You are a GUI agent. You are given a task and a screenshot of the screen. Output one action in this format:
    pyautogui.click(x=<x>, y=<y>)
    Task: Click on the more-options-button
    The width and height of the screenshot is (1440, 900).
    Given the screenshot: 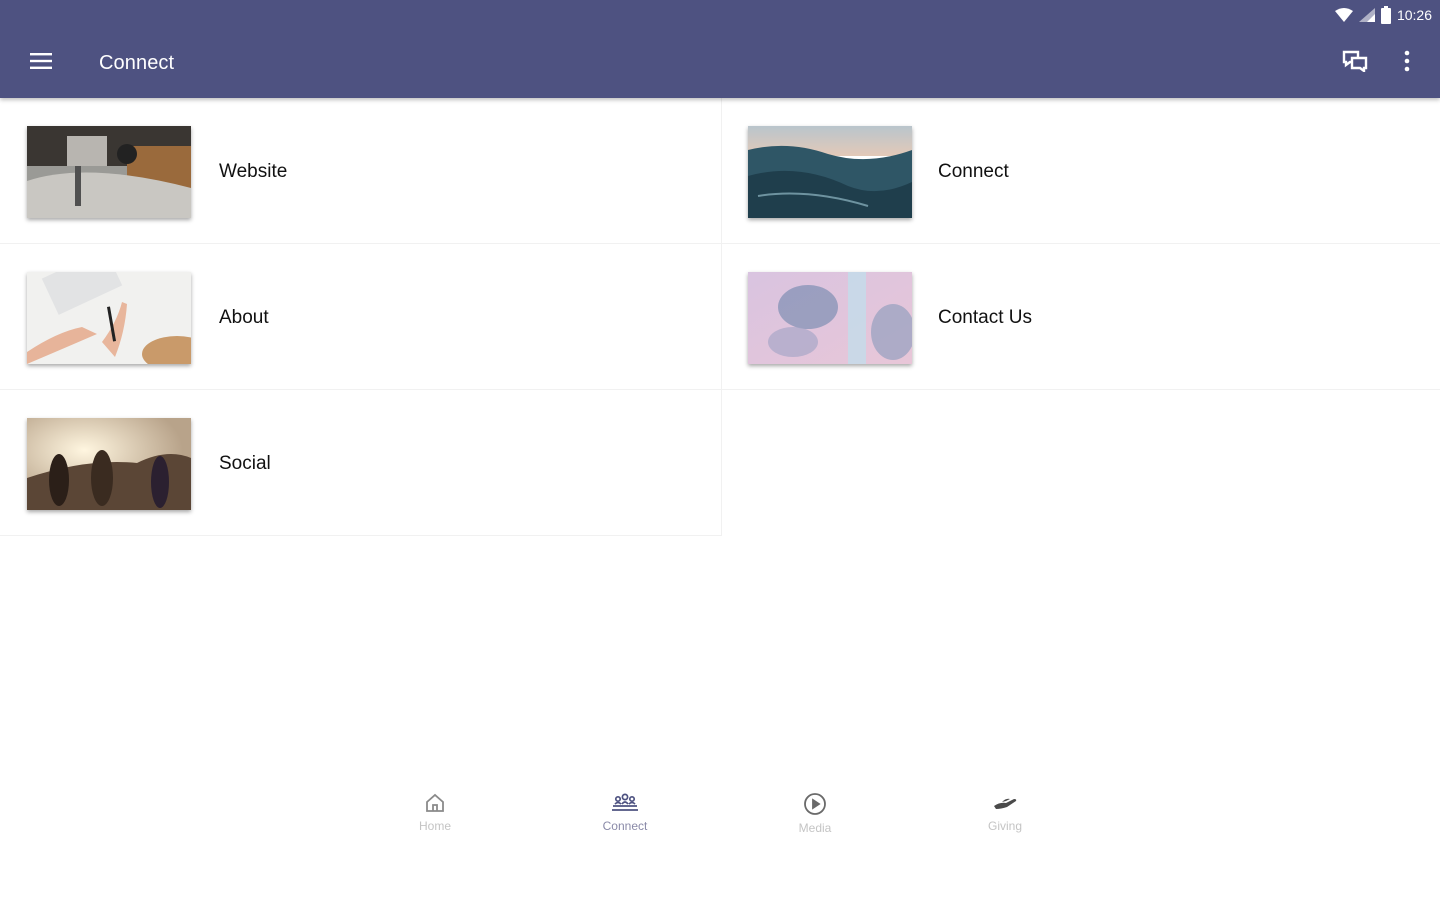 What is the action you would take?
    pyautogui.click(x=1407, y=63)
    